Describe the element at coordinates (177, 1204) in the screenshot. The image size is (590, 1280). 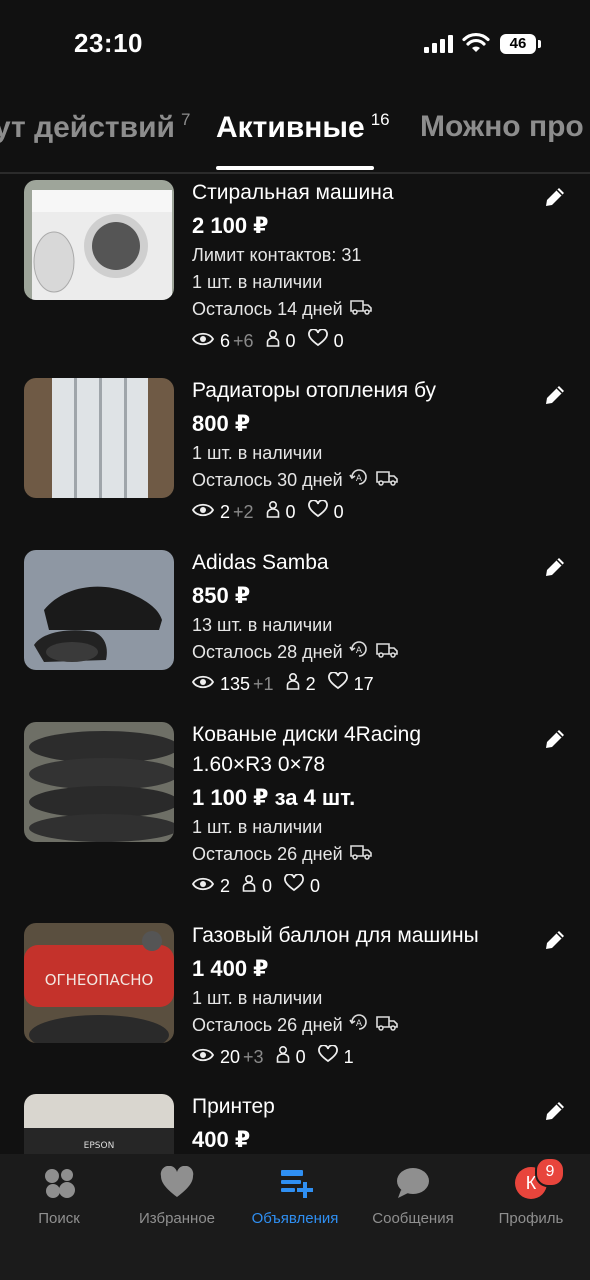
I see `nav-favorites: Избранное` at that location.